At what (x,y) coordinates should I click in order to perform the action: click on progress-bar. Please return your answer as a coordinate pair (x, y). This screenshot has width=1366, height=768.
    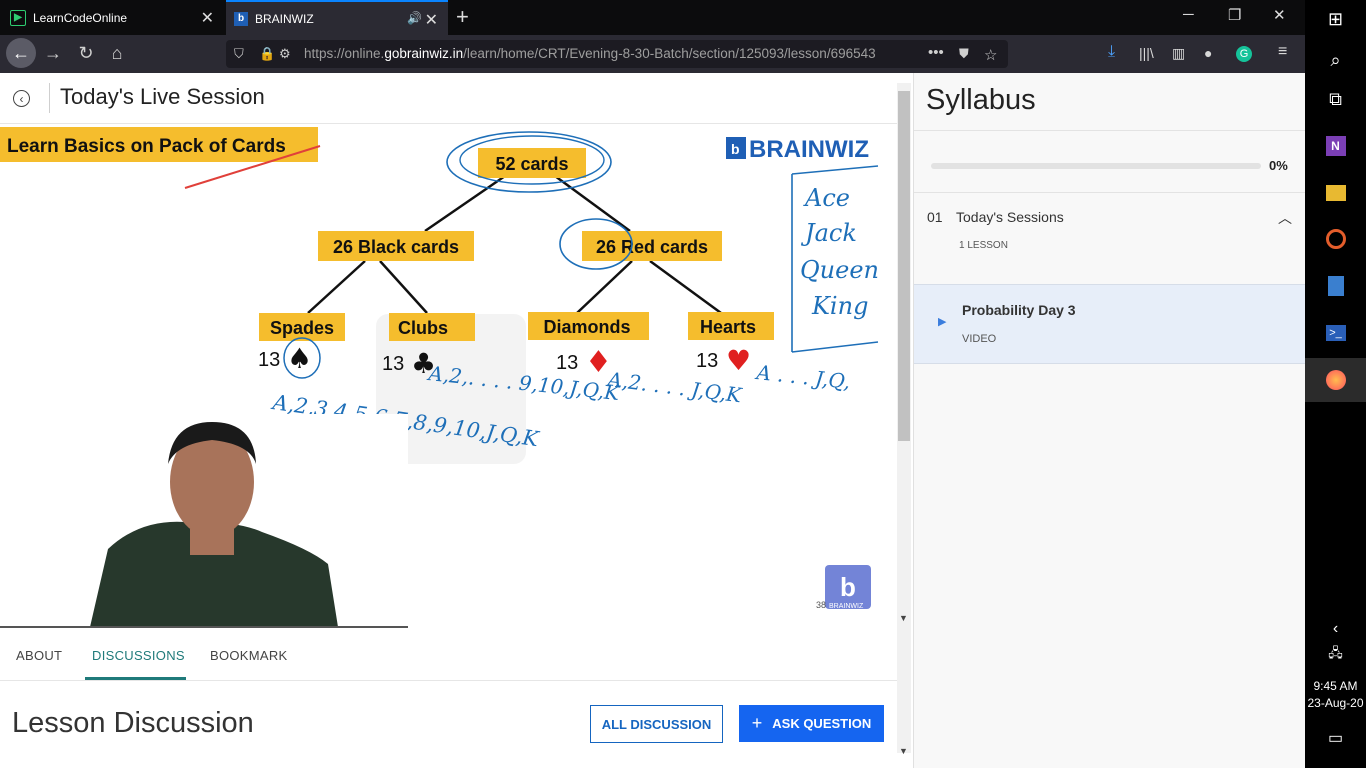
    Looking at the image, I should click on (1096, 166).